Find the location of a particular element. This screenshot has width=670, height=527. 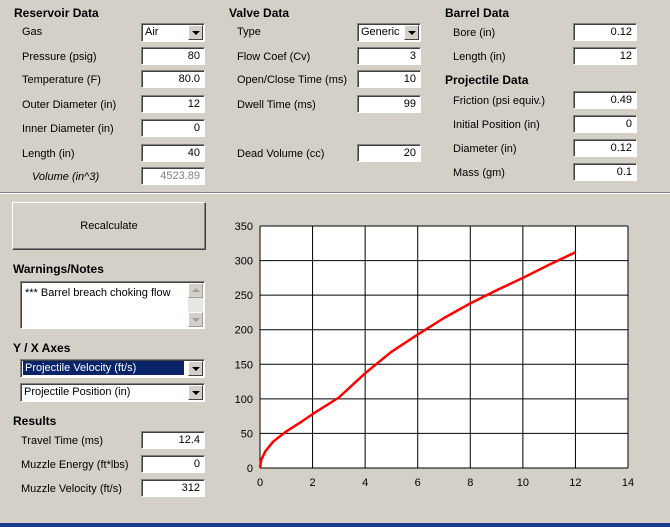

temperature-label: Temperature (F) is located at coordinates (61, 80).